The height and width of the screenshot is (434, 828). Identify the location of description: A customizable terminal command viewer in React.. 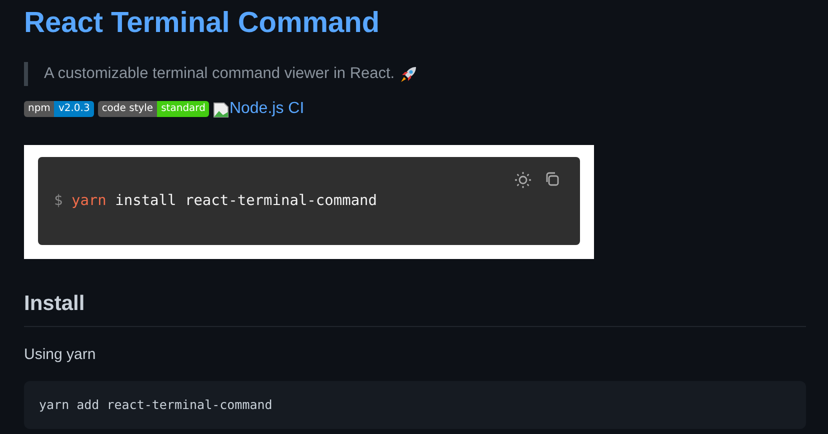
(219, 74).